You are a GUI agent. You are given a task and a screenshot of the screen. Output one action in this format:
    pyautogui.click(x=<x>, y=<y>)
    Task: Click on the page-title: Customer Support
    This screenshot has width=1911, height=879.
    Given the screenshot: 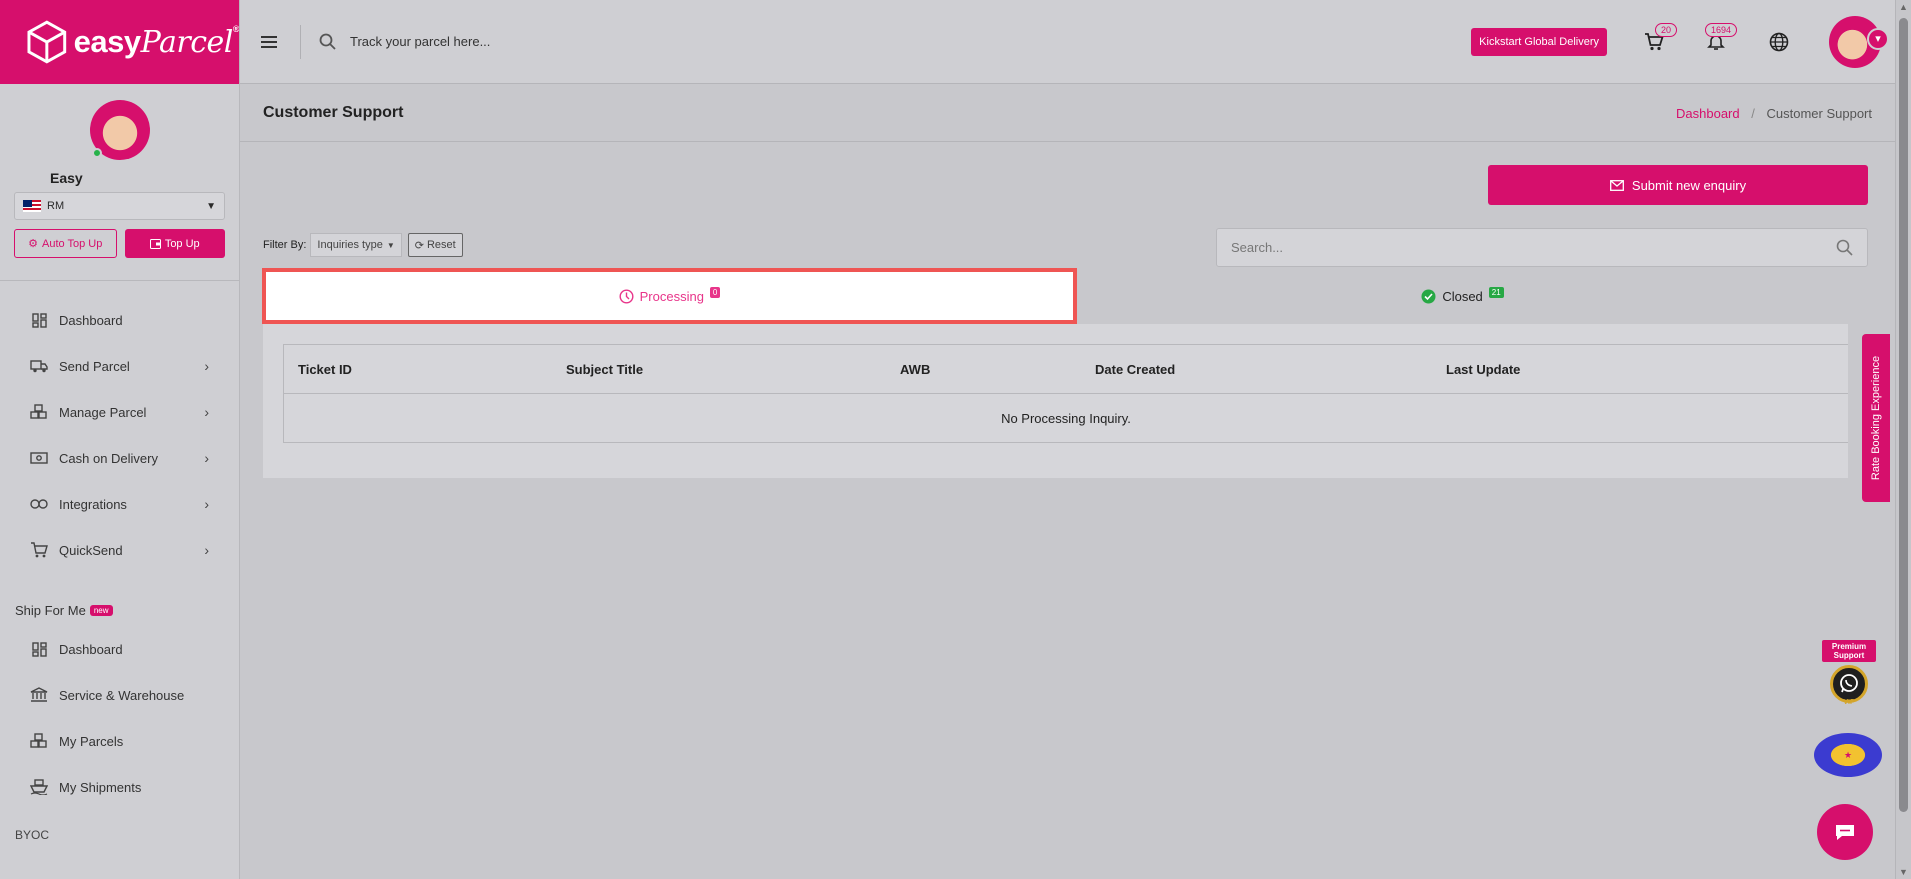 What is the action you would take?
    pyautogui.click(x=333, y=112)
    